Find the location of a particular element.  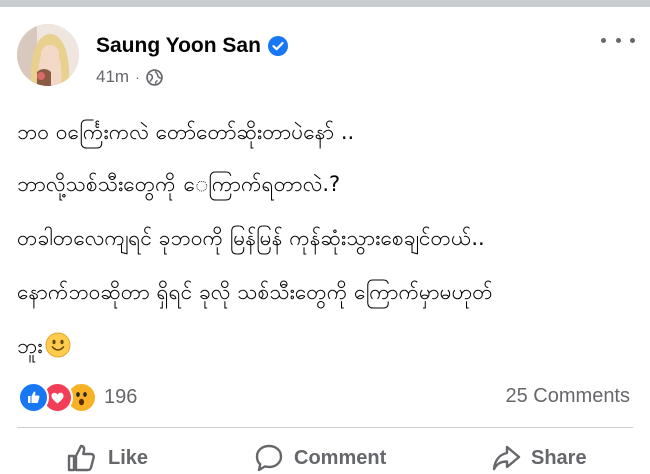

share-button: Share is located at coordinates (539, 458).